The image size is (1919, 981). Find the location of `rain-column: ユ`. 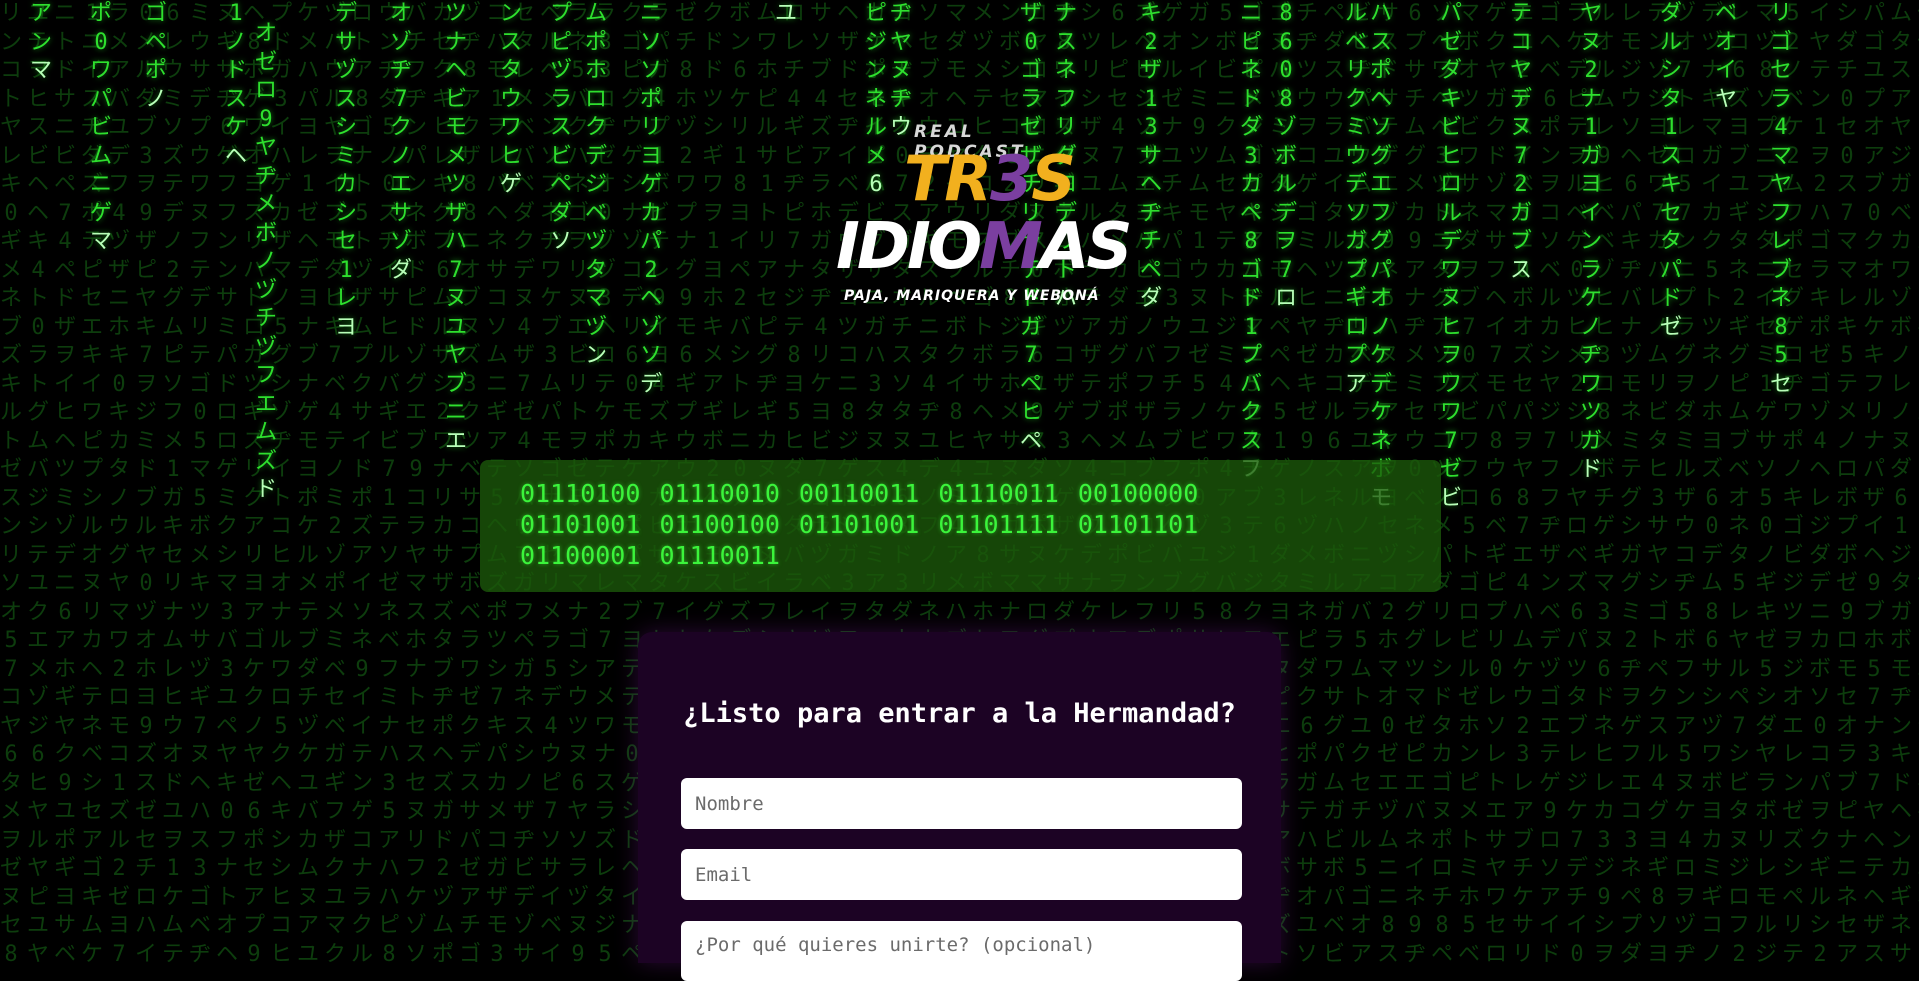

rain-column: ユ is located at coordinates (786, 13).